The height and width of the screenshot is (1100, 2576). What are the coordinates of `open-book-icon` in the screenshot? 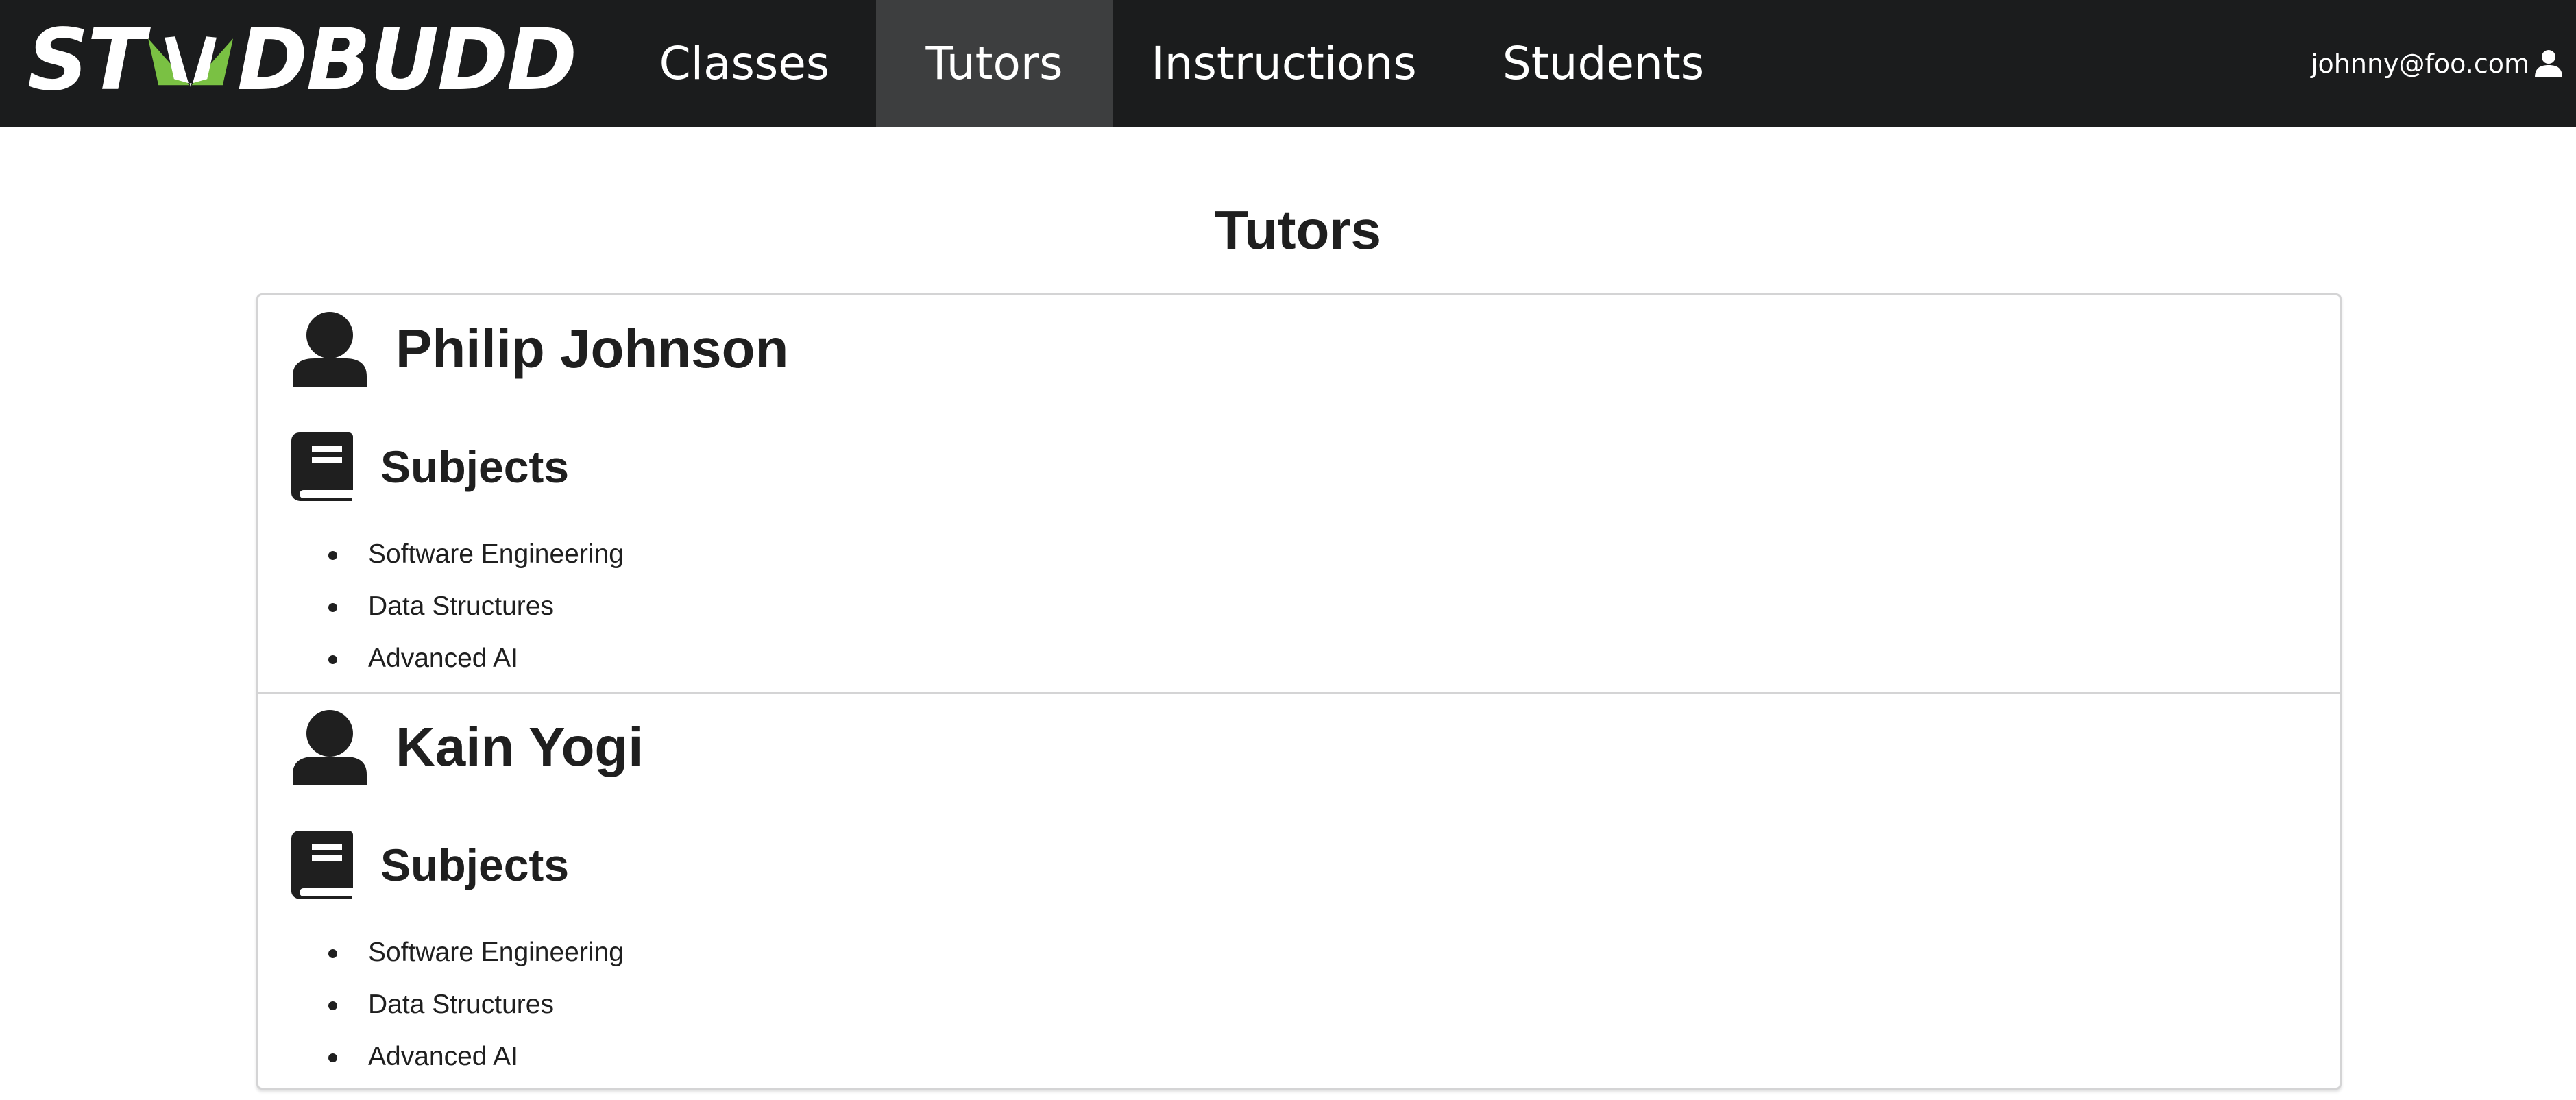 It's located at (190, 62).